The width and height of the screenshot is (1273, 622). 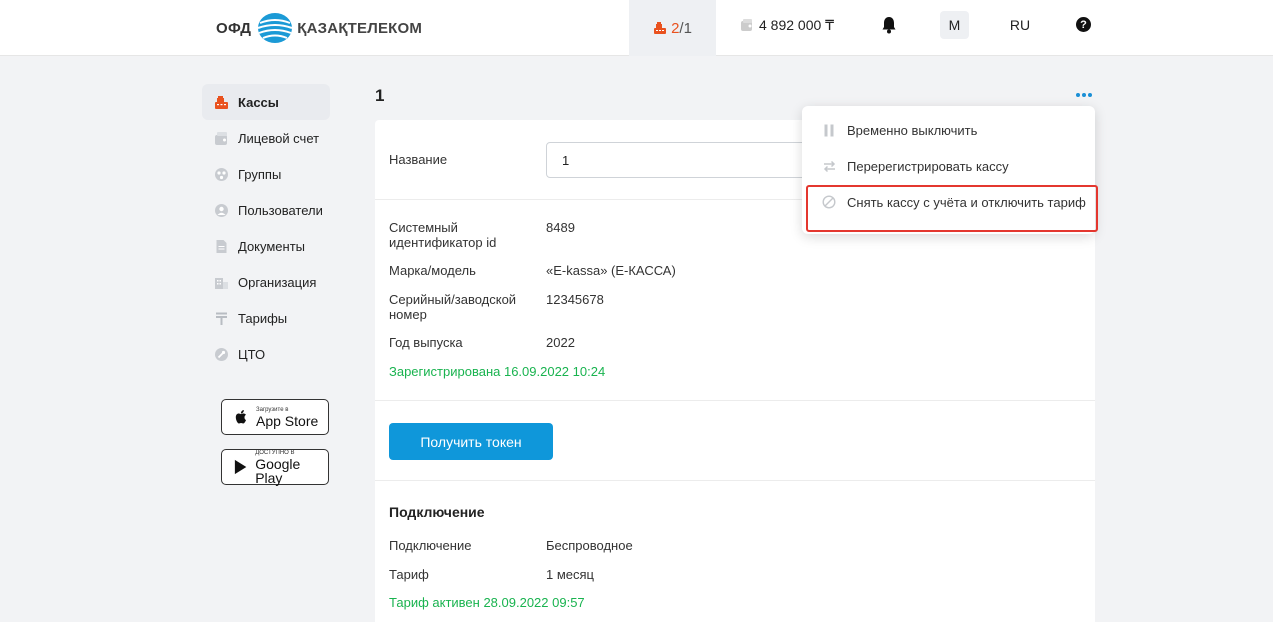 What do you see at coordinates (234, 28) in the screenshot?
I see `logo-ofd-text: ОФД` at bounding box center [234, 28].